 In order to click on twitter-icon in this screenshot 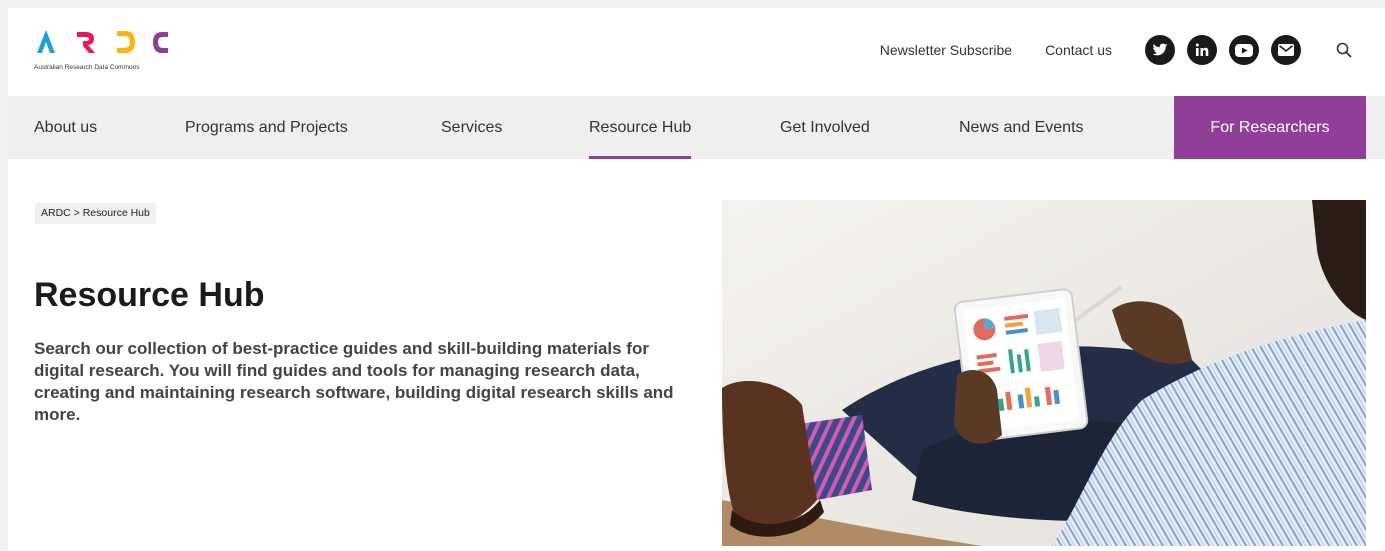, I will do `click(1160, 50)`.